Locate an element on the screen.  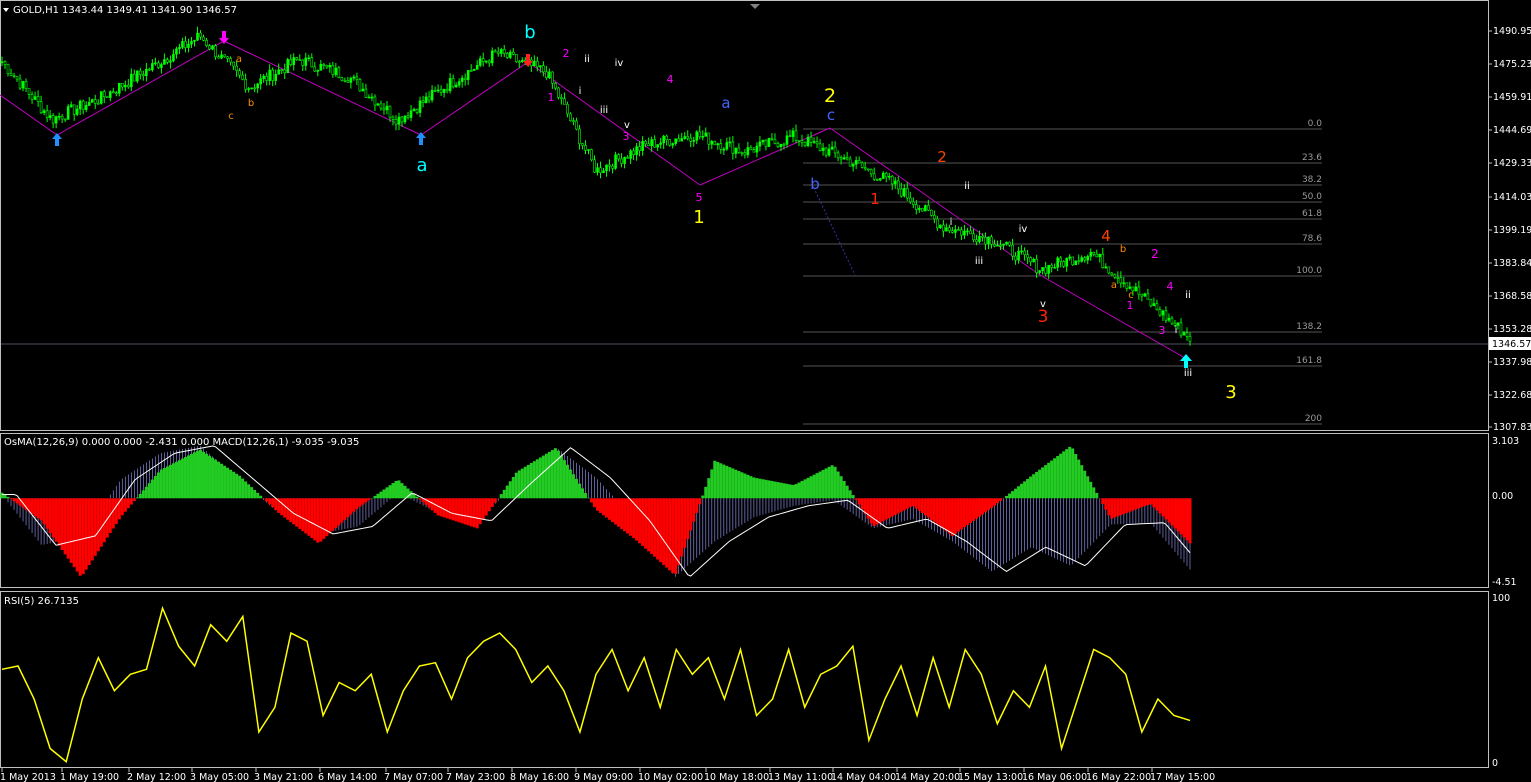
time-tick-label: 16 May 06:00 is located at coordinates (1054, 777).